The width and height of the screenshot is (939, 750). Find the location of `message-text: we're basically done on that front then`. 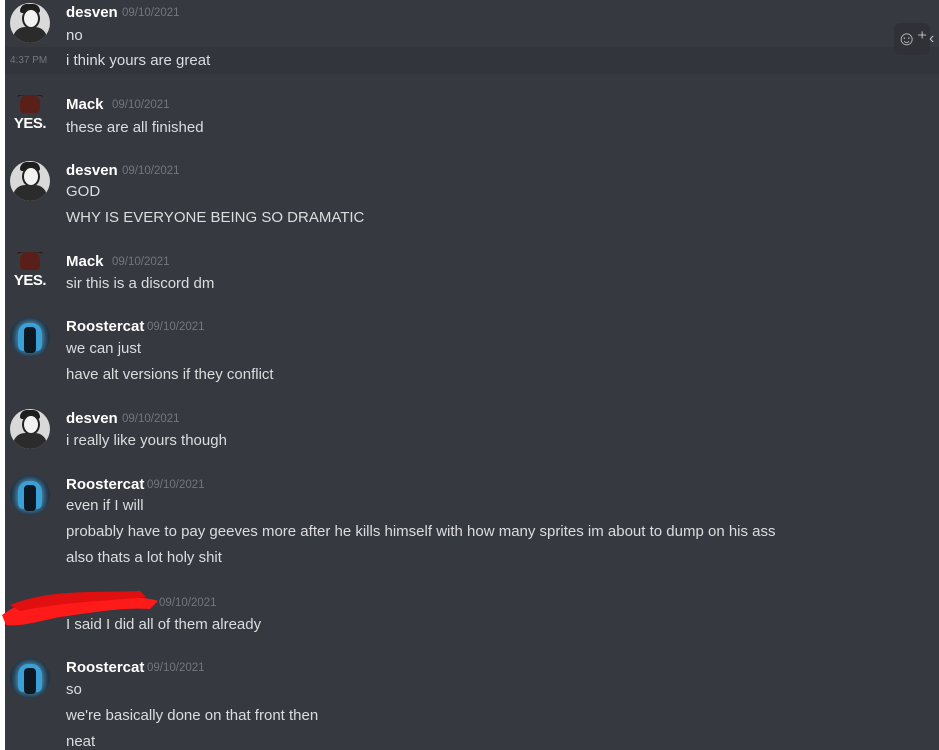

message-text: we're basically done on that front then is located at coordinates (192, 715).